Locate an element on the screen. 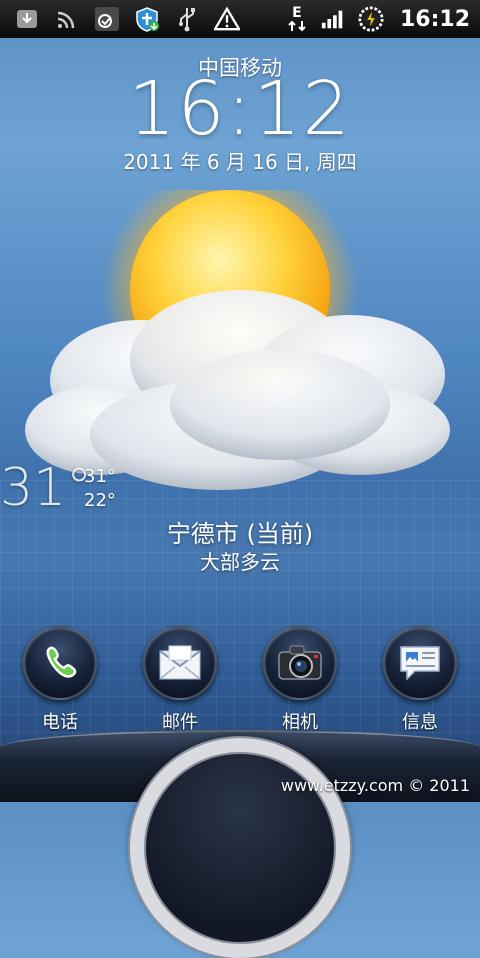  status-bar: E 16:12 is located at coordinates (240, 19).